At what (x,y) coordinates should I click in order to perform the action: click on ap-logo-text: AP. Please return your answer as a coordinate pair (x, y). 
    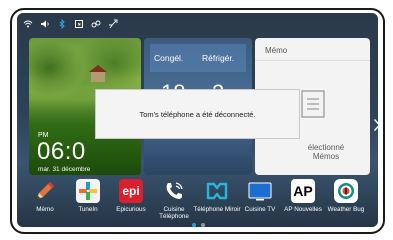
    Looking at the image, I should click on (303, 191).